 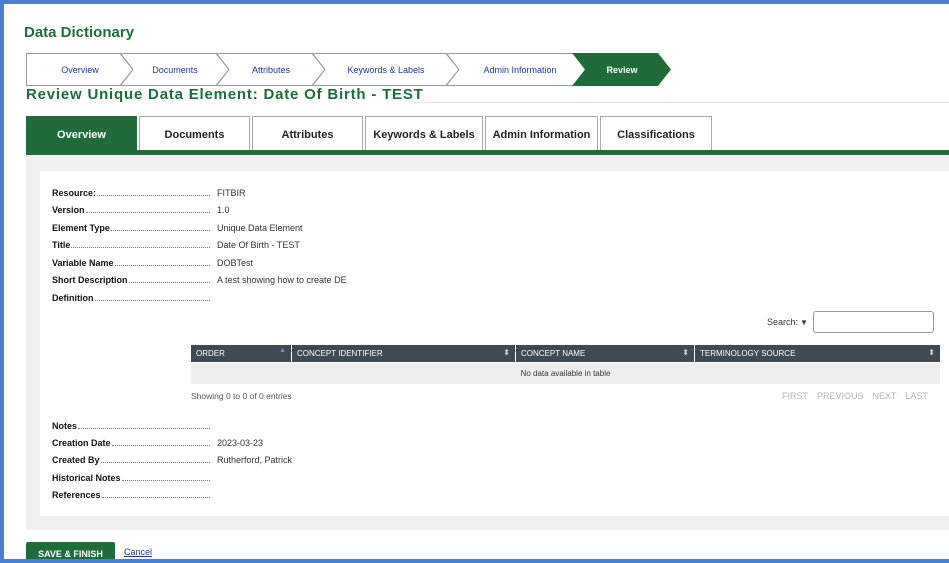 What do you see at coordinates (194, 134) in the screenshot?
I see `tab-documents: Documents` at bounding box center [194, 134].